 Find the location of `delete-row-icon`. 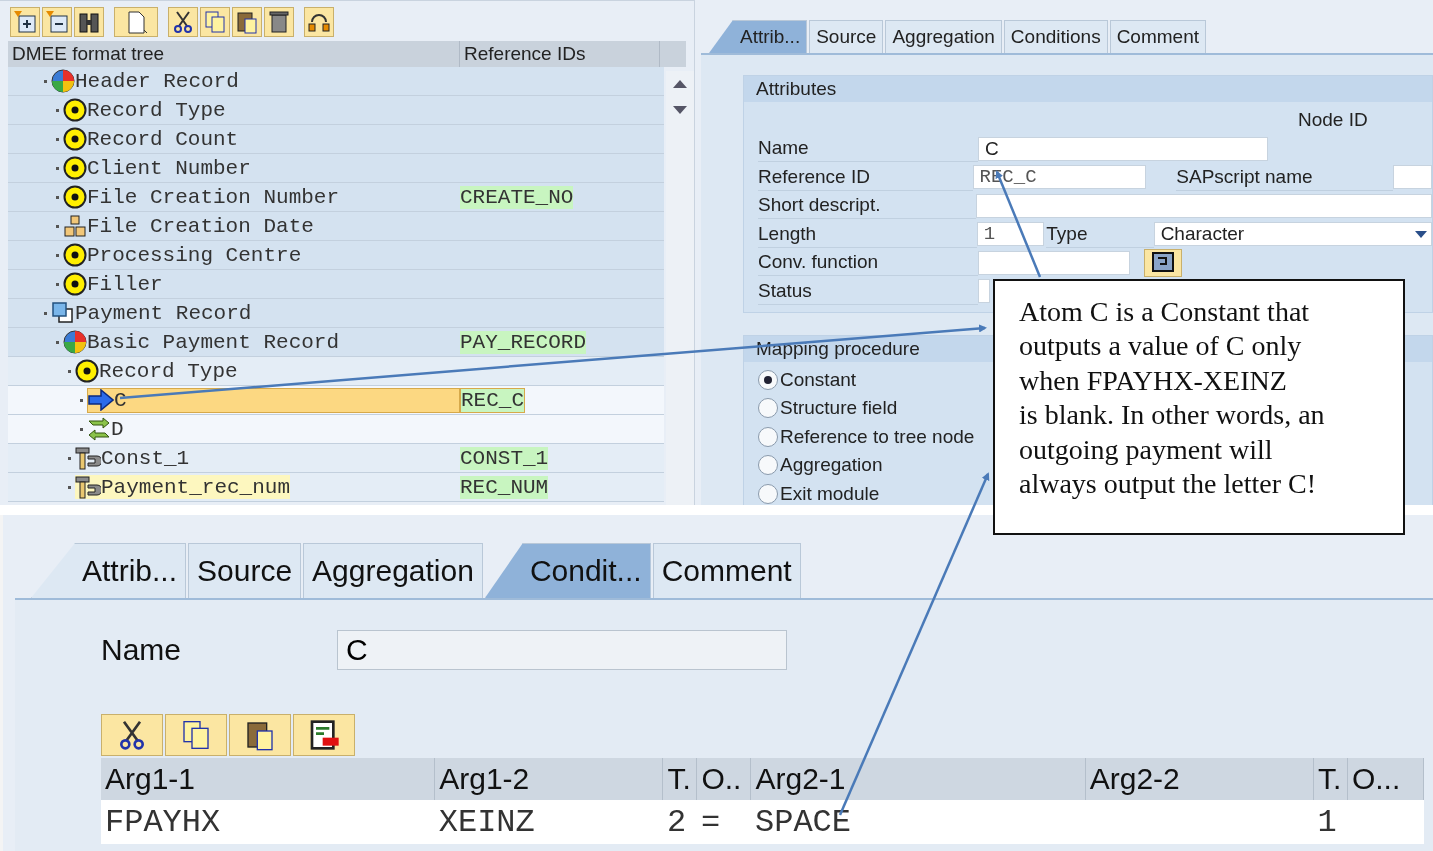

delete-row-icon is located at coordinates (324, 735).